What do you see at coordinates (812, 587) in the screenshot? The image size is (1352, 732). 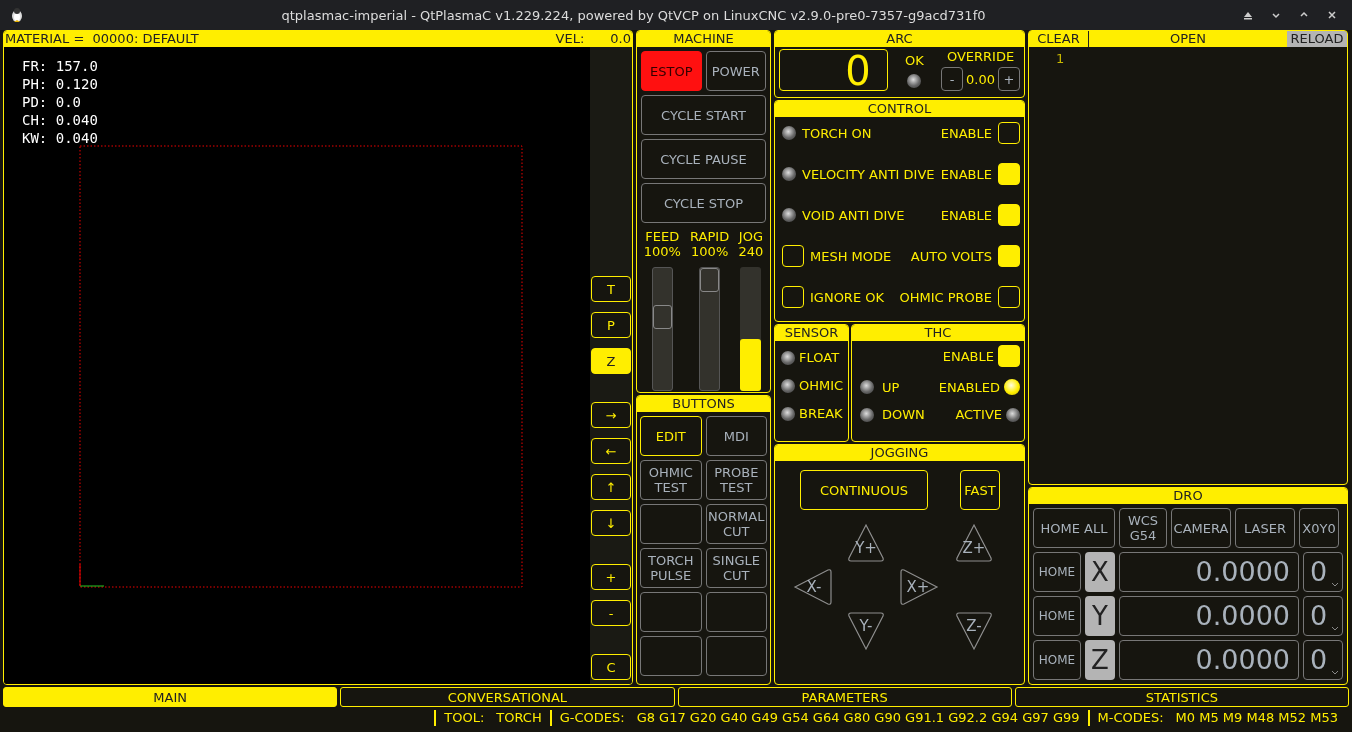 I see `jog-button: X-` at bounding box center [812, 587].